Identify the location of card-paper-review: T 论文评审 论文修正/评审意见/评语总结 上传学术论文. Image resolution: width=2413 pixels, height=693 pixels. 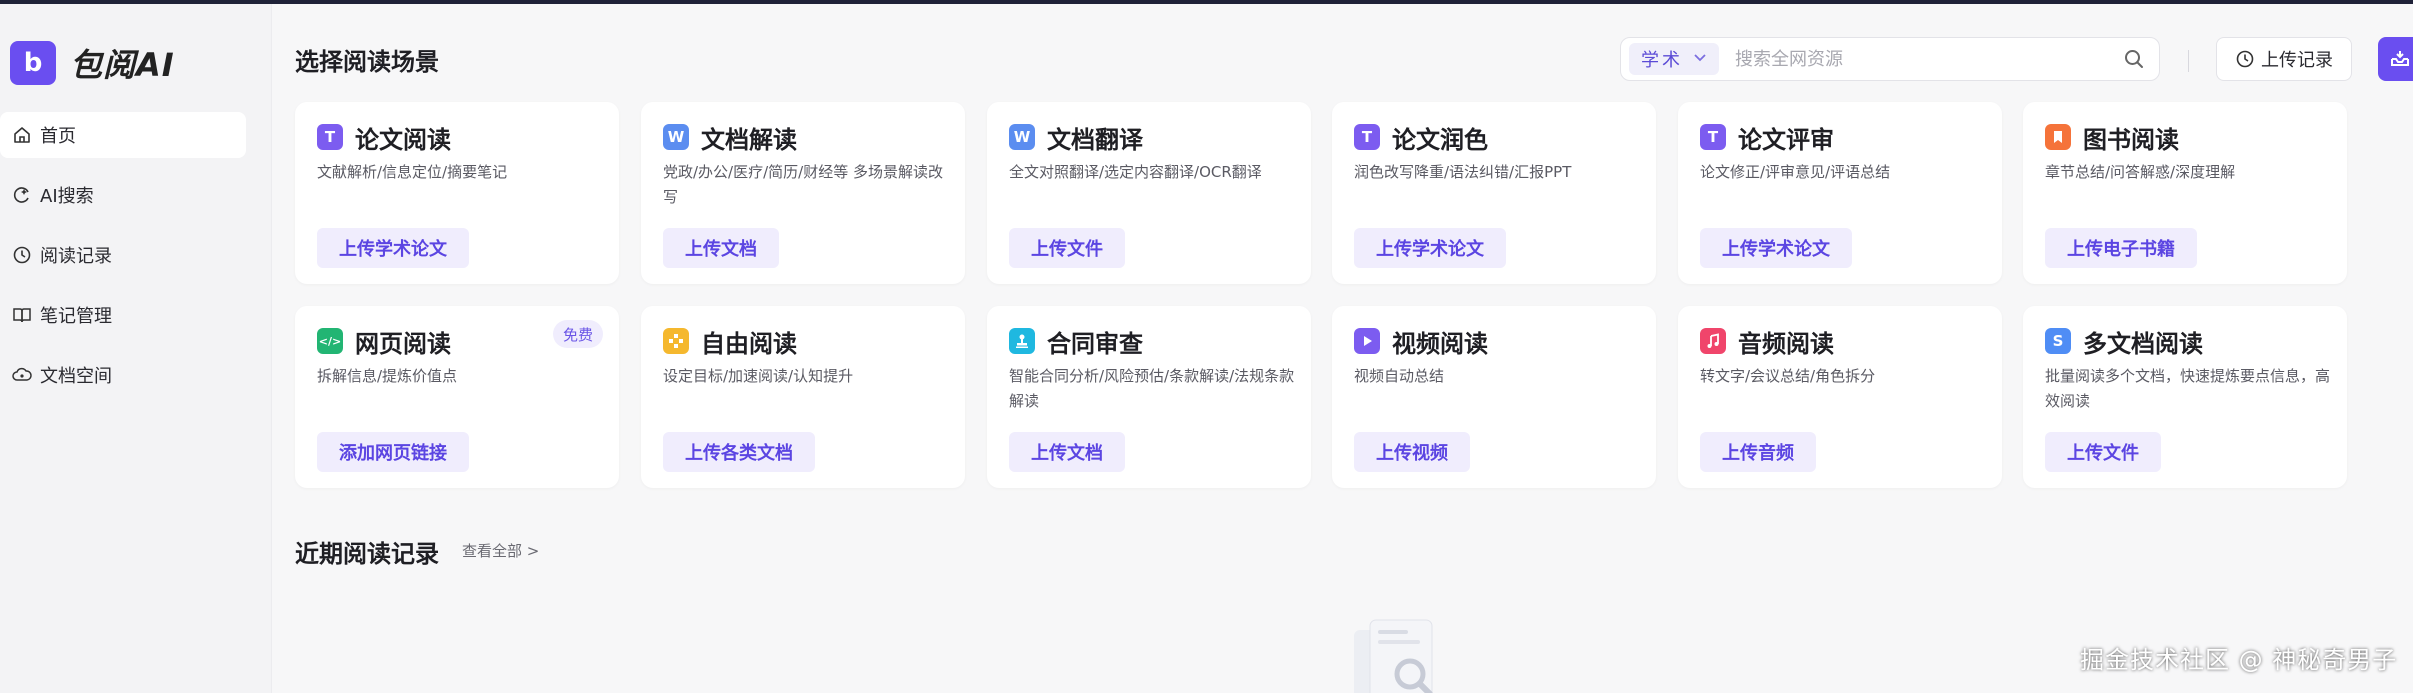
(1840, 193).